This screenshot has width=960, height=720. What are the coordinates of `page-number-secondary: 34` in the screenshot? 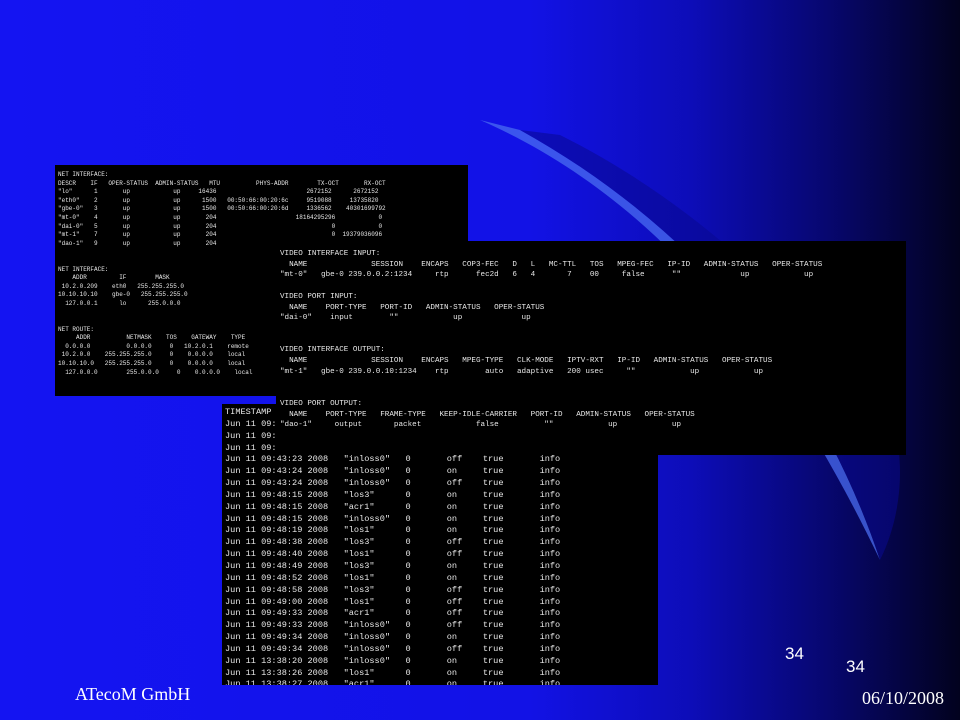 It's located at (855, 666).